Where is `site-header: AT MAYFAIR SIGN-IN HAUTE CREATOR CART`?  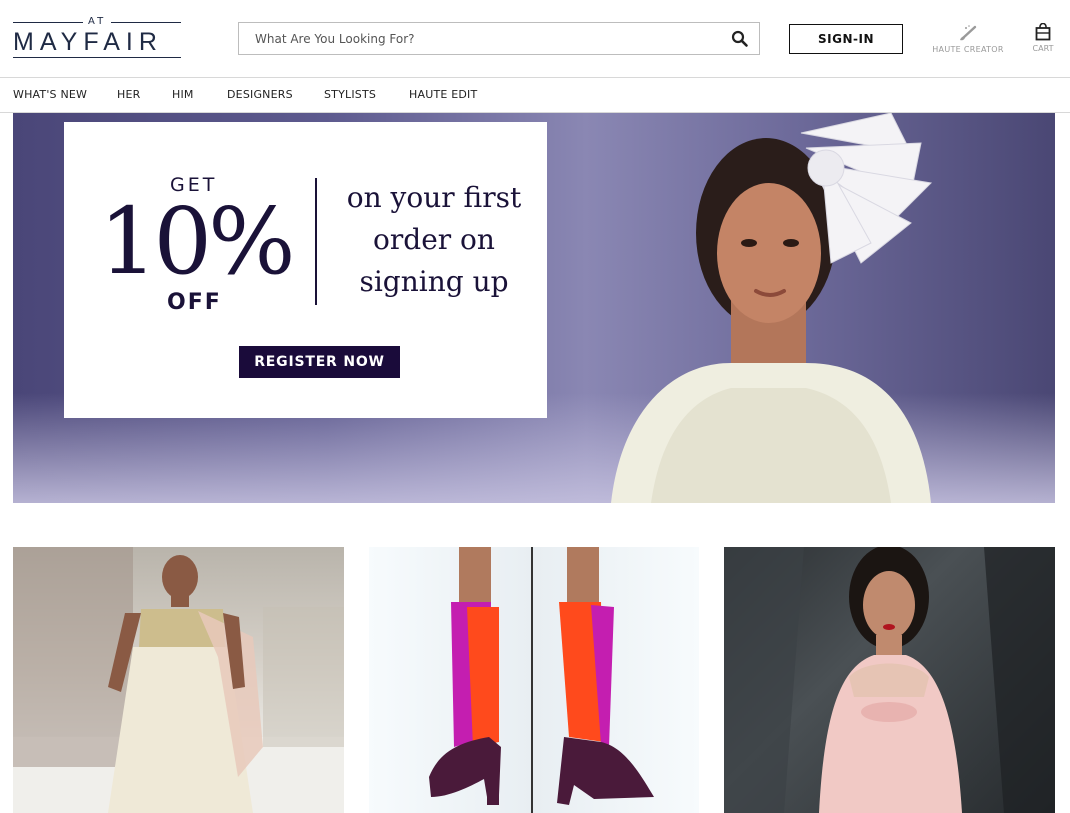 site-header: AT MAYFAIR SIGN-IN HAUTE CREATOR CART is located at coordinates (535, 39).